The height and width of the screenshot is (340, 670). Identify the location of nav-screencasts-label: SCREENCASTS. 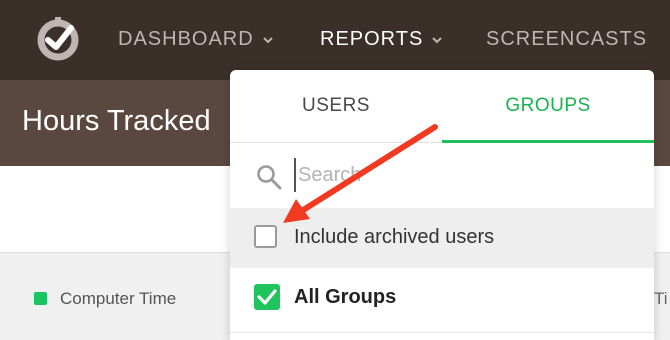
(567, 39).